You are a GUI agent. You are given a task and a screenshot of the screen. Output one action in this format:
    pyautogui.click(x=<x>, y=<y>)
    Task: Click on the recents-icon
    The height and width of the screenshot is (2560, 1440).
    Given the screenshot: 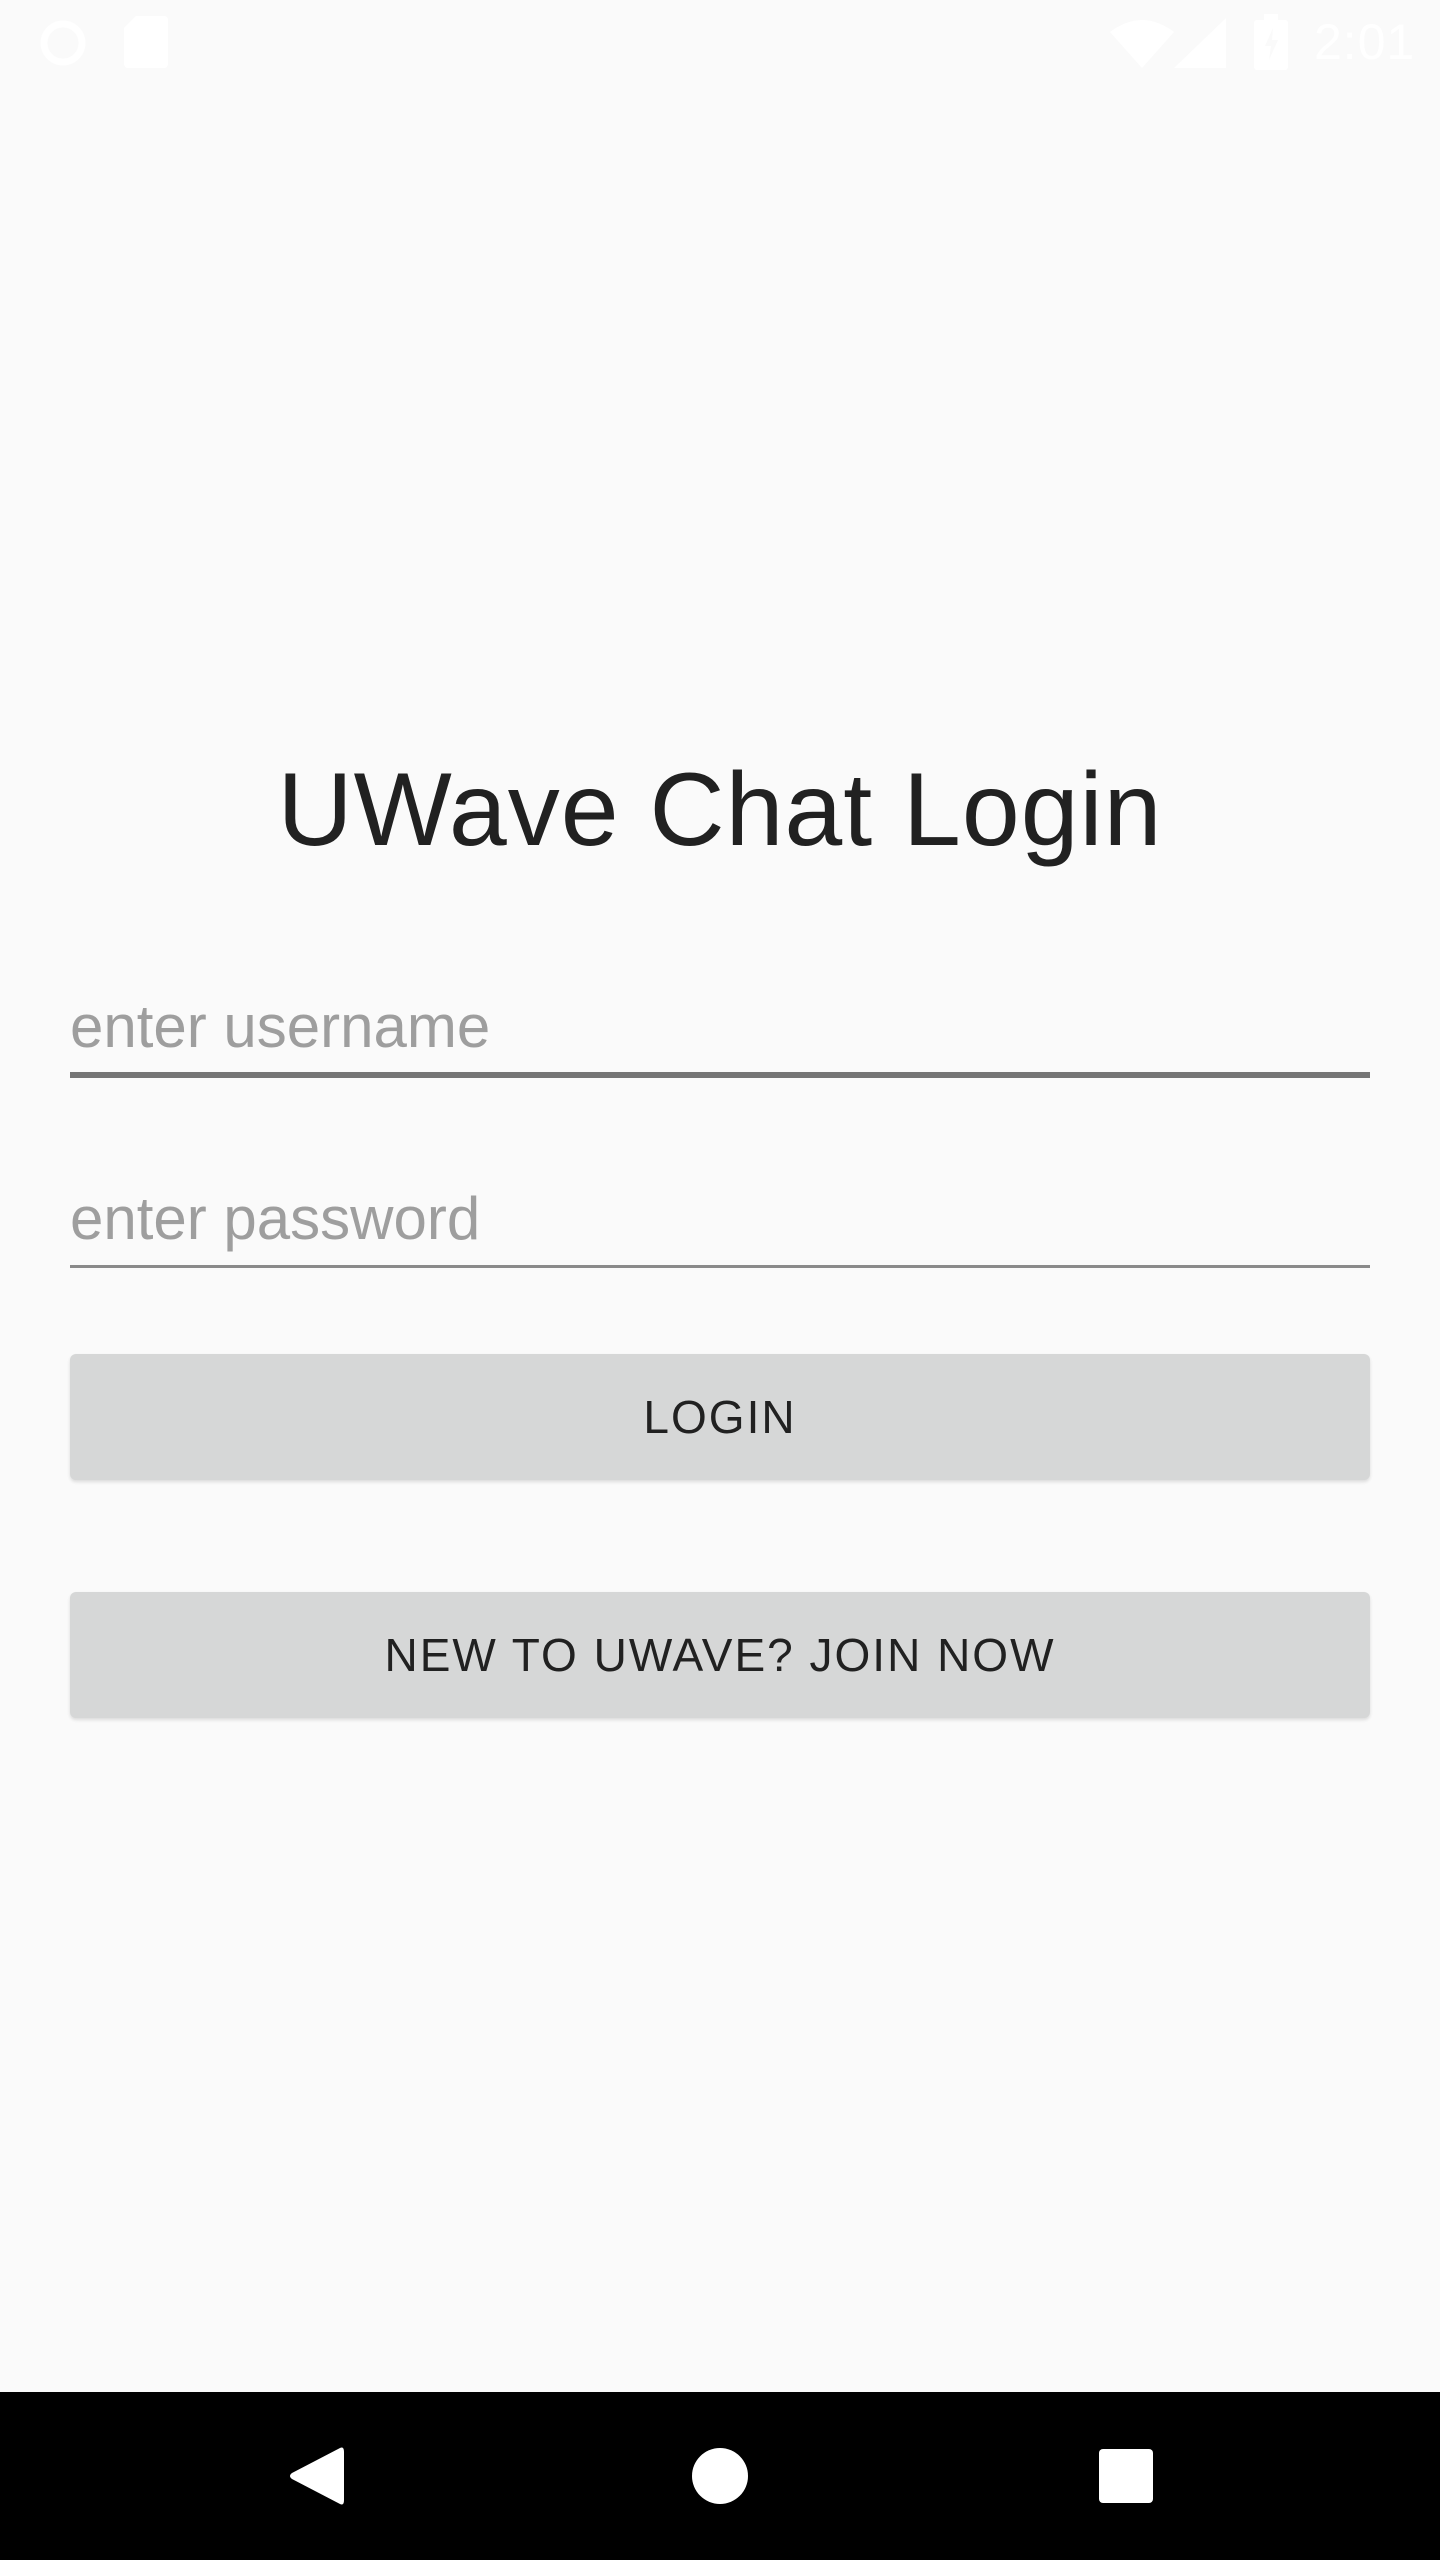 What is the action you would take?
    pyautogui.click(x=1126, y=2476)
    